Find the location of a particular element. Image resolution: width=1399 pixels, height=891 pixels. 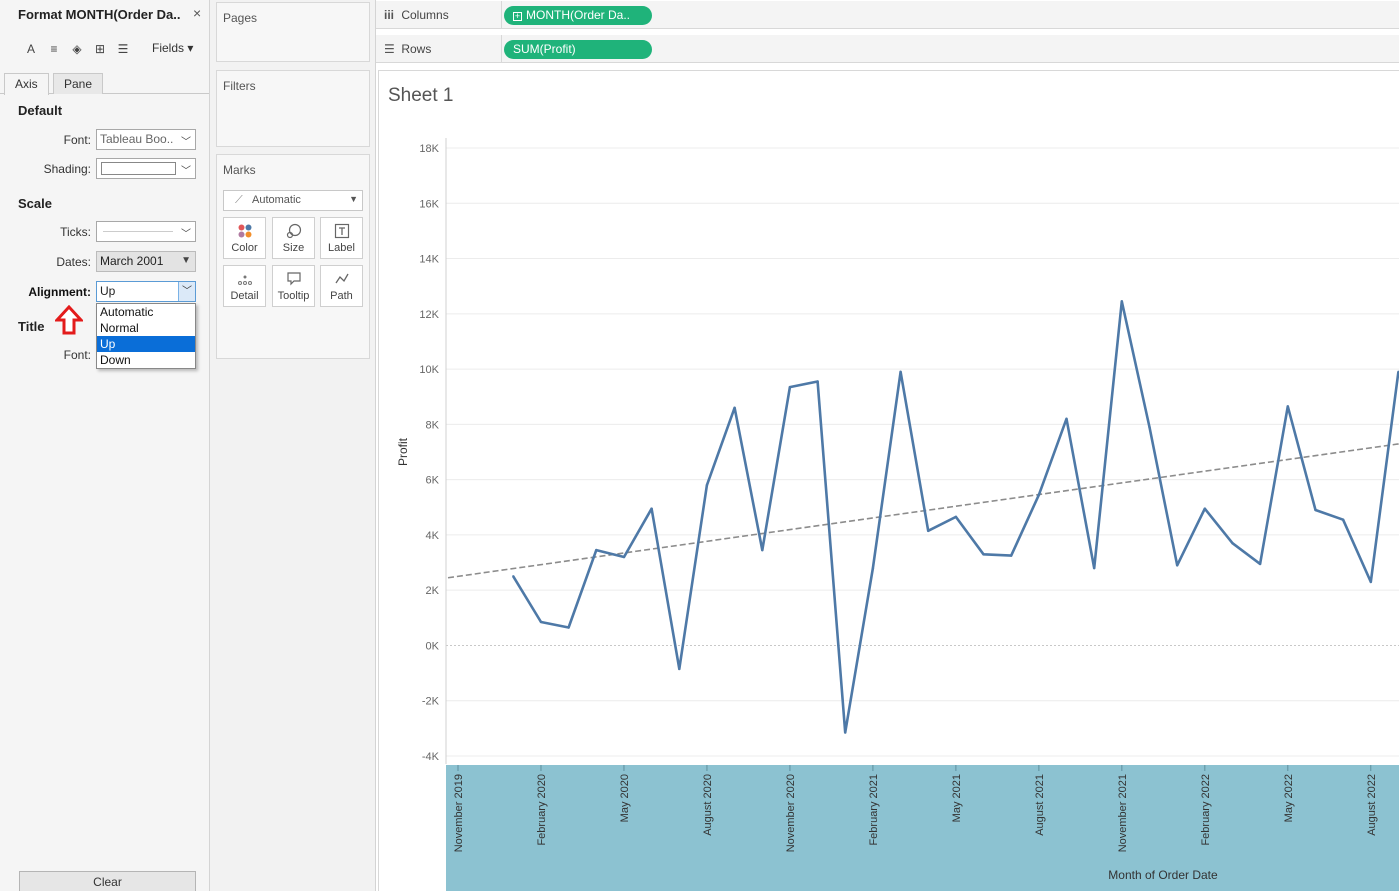

rows-shelf: ☰ Rows SUM(Profit) is located at coordinates (887, 49).